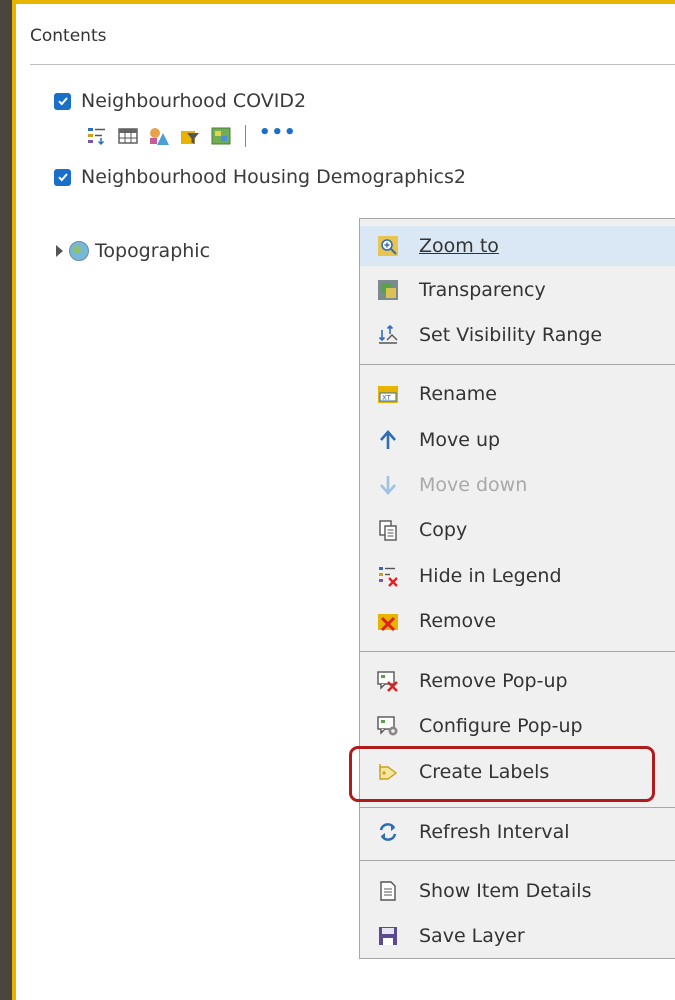  Describe the element at coordinates (388, 726) in the screenshot. I see `configure-popup-icon` at that location.